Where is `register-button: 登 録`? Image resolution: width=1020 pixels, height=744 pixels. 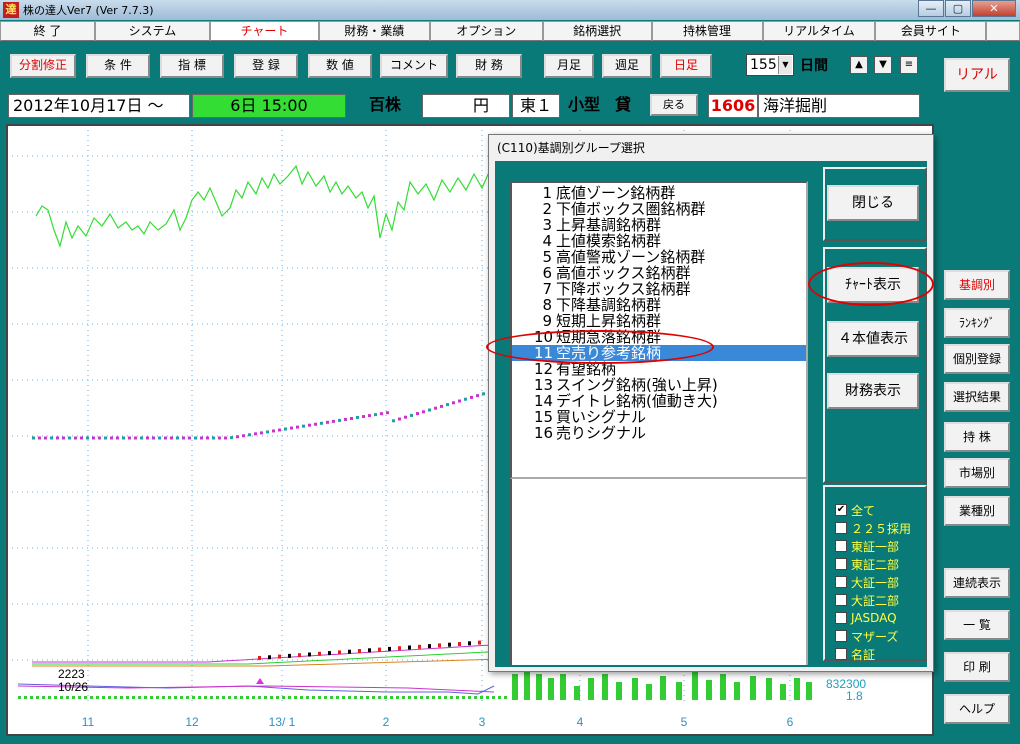
register-button: 登 録 is located at coordinates (266, 66).